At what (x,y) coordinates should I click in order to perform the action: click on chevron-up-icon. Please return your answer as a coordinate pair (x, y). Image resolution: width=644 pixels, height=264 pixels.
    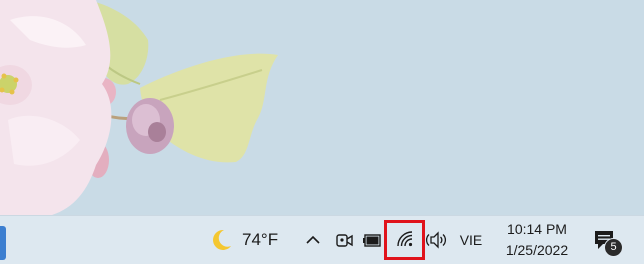
    Looking at the image, I should click on (313, 239).